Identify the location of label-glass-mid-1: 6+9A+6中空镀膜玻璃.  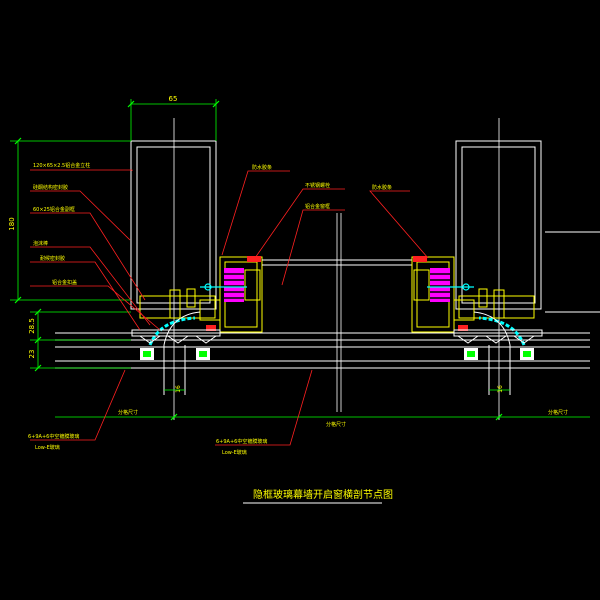
(241, 441).